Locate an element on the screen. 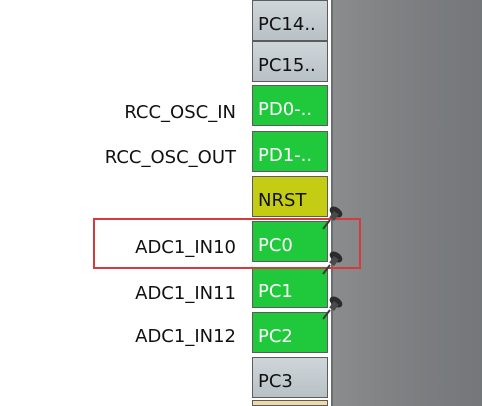 Image resolution: width=482 pixels, height=406 pixels. pin-label: PC15.. is located at coordinates (287, 65).